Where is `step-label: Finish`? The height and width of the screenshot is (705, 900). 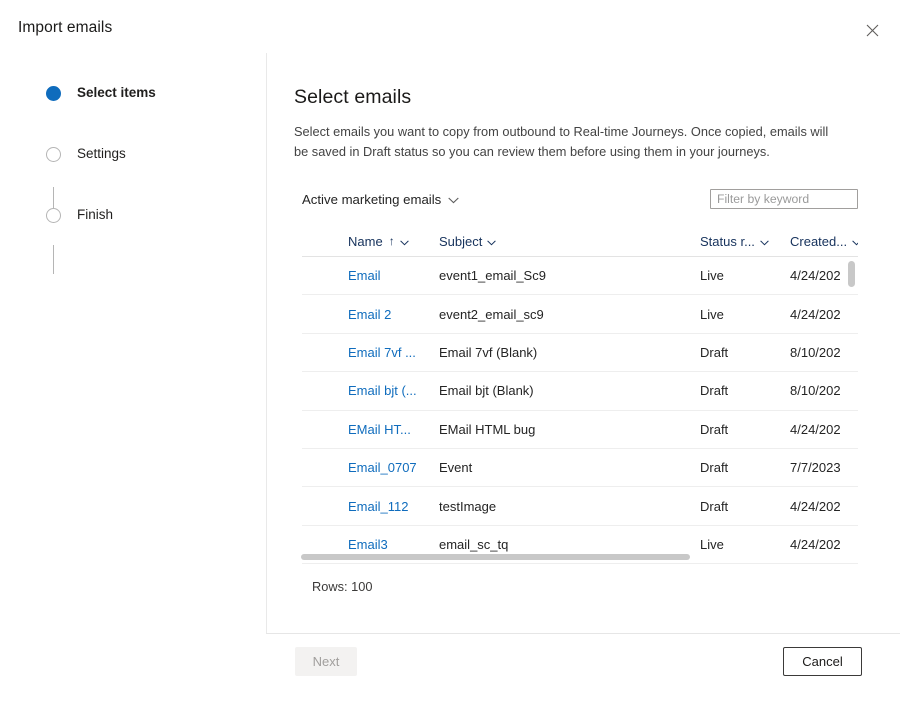 step-label: Finish is located at coordinates (95, 214).